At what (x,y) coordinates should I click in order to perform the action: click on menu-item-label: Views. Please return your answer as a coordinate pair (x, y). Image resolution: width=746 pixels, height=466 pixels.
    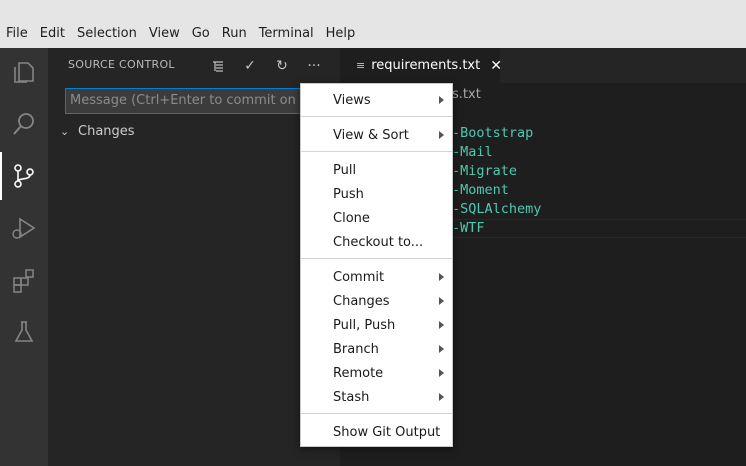
    Looking at the image, I should click on (352, 100).